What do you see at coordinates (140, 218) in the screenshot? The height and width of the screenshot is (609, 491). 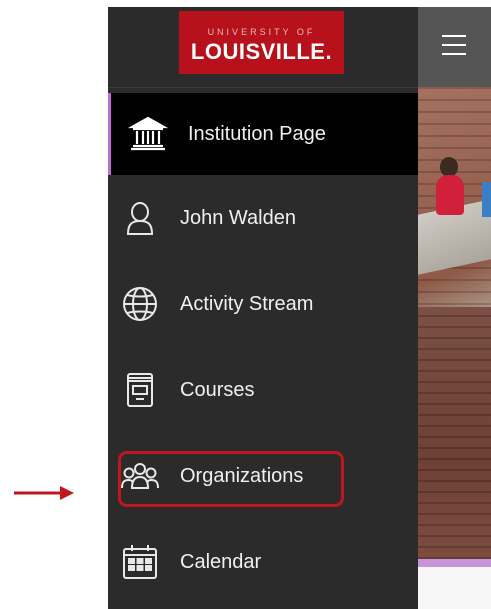 I see `user-icon` at bounding box center [140, 218].